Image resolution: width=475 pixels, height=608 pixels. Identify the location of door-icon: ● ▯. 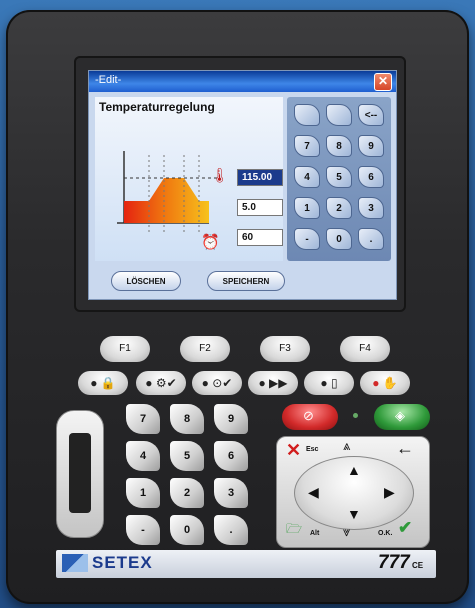
(329, 383).